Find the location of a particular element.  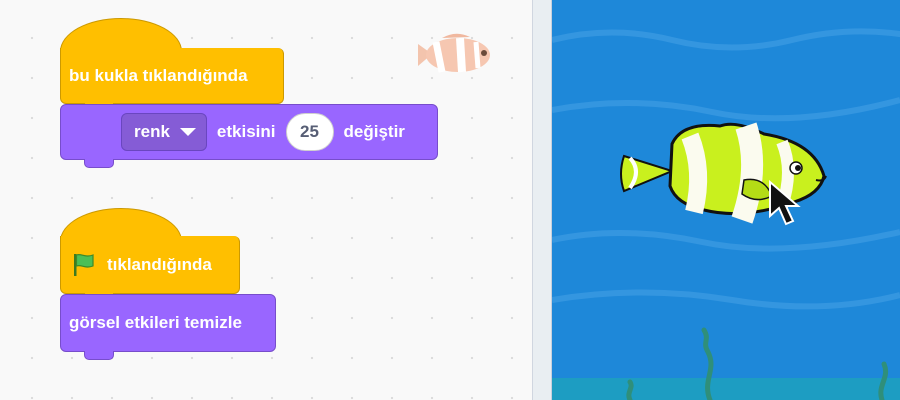

sea-floor-band is located at coordinates (726, 389).